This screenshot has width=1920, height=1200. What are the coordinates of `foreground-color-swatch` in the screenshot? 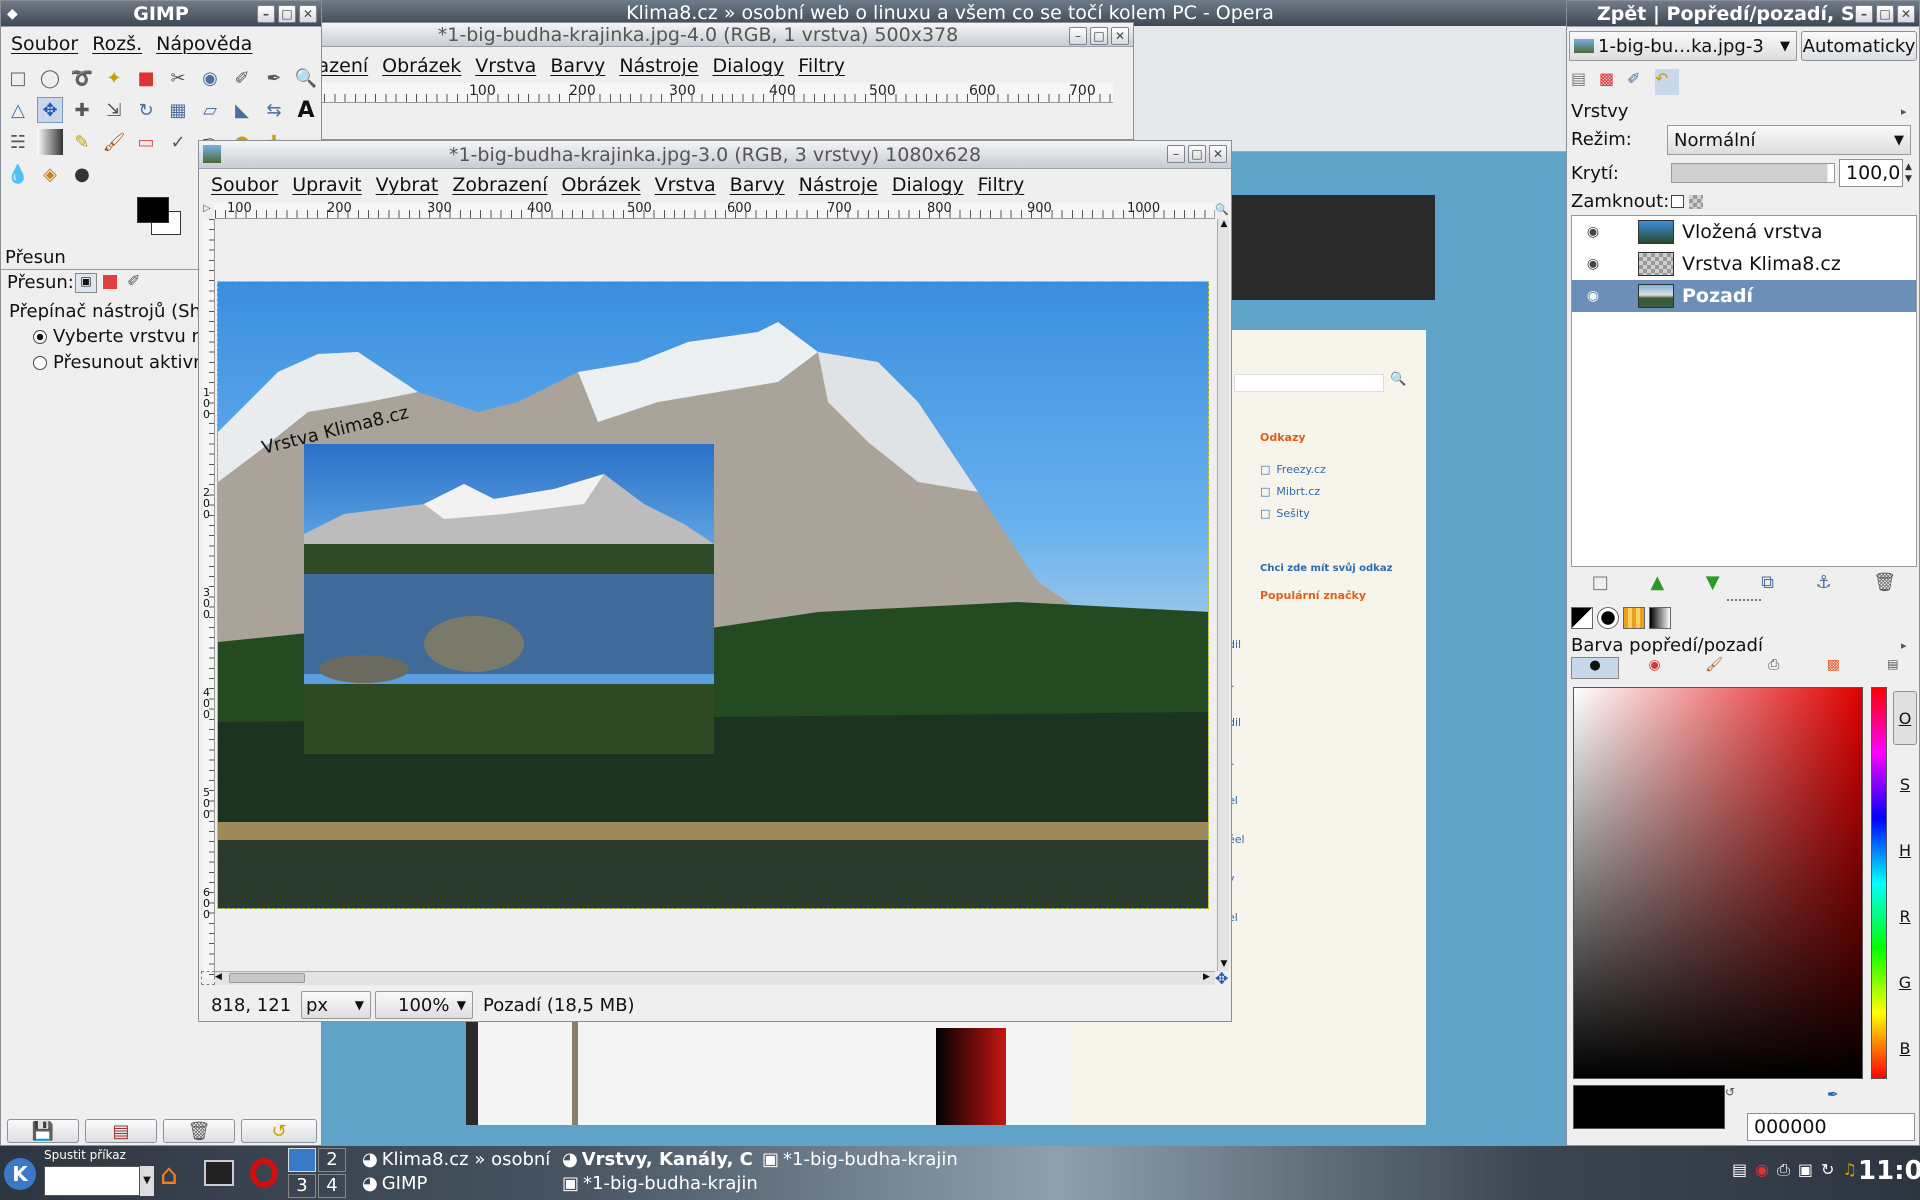 It's located at (153, 210).